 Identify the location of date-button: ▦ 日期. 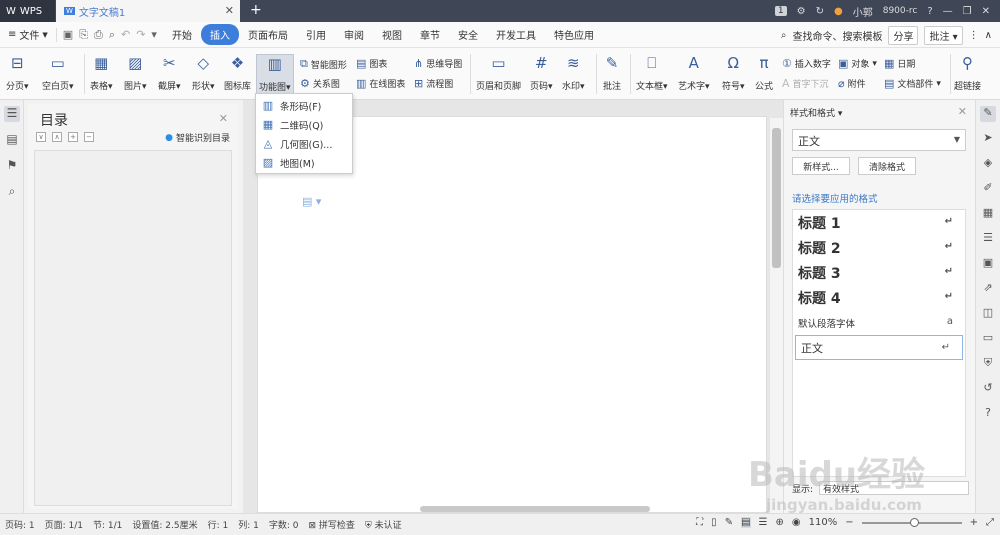
(899, 63).